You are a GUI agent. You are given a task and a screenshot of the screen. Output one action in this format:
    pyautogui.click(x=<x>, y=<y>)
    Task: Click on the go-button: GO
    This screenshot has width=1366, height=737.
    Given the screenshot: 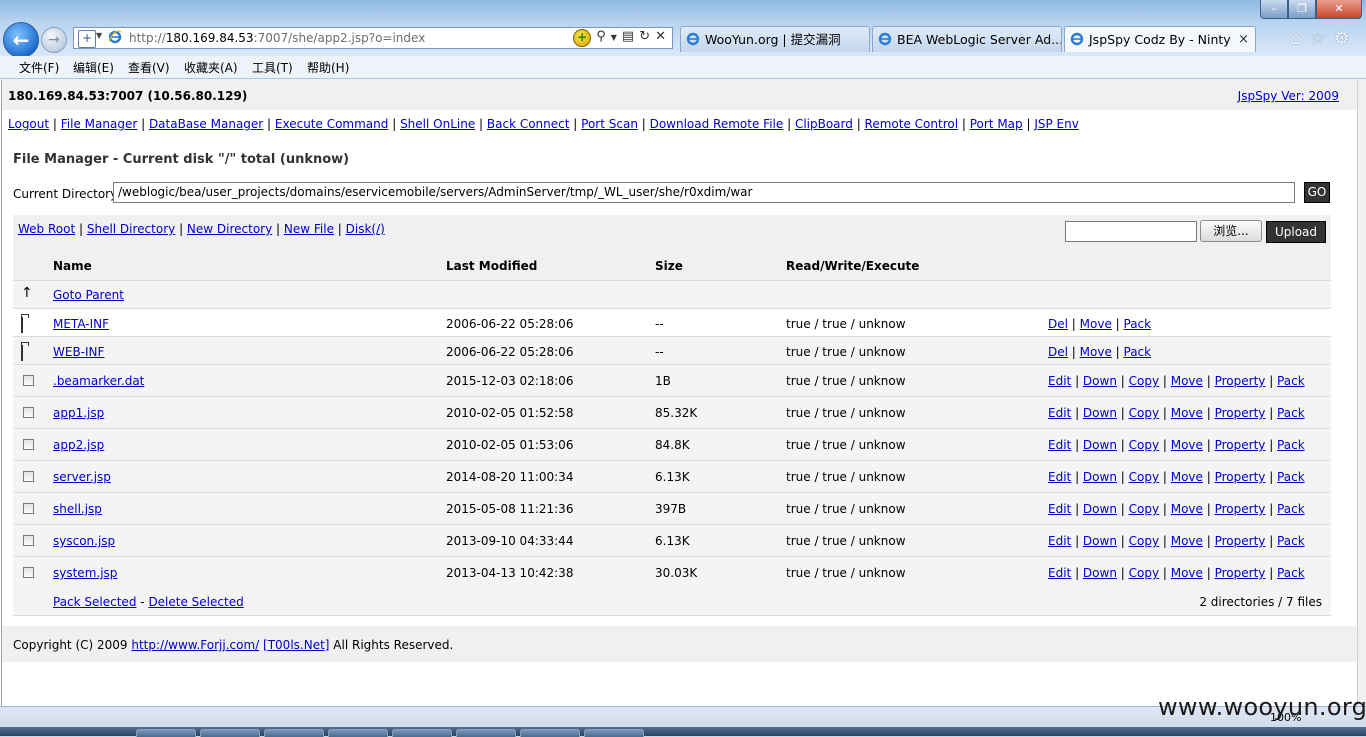 What is the action you would take?
    pyautogui.click(x=1317, y=192)
    